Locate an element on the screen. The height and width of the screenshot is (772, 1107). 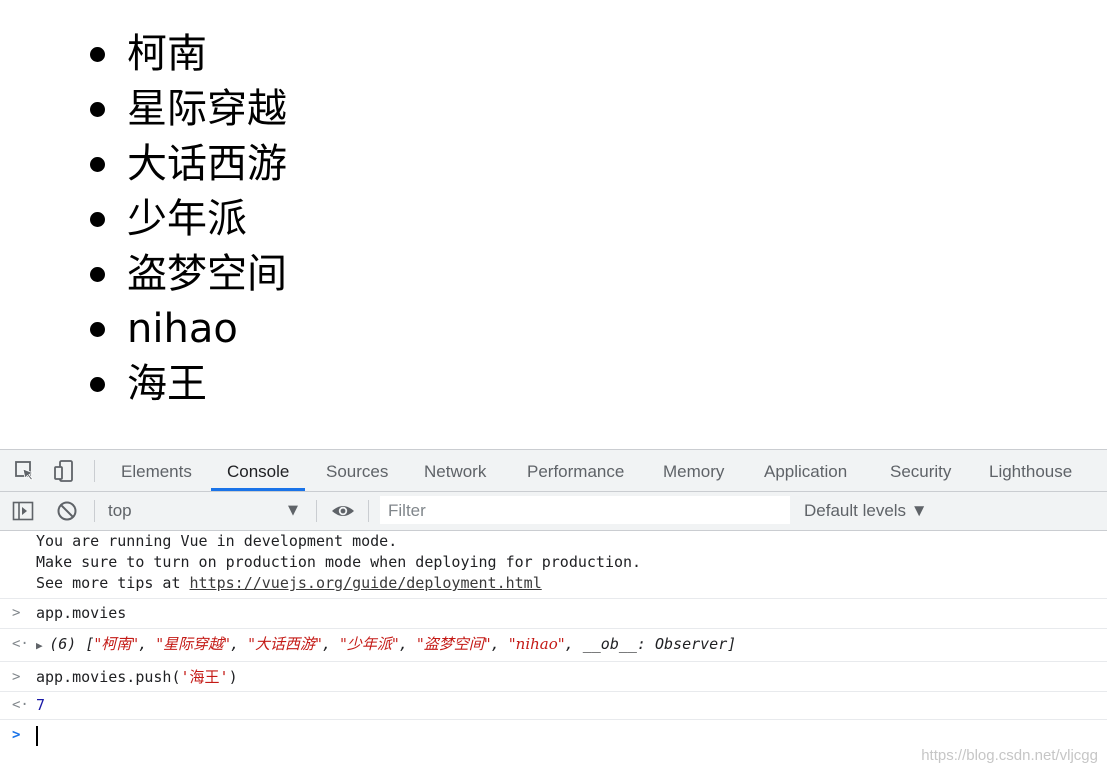
movie-list: 柯南 星际穿越 大话西游 少年派 盗梦空间 nihao 海王 is located at coordinates (187, 219).